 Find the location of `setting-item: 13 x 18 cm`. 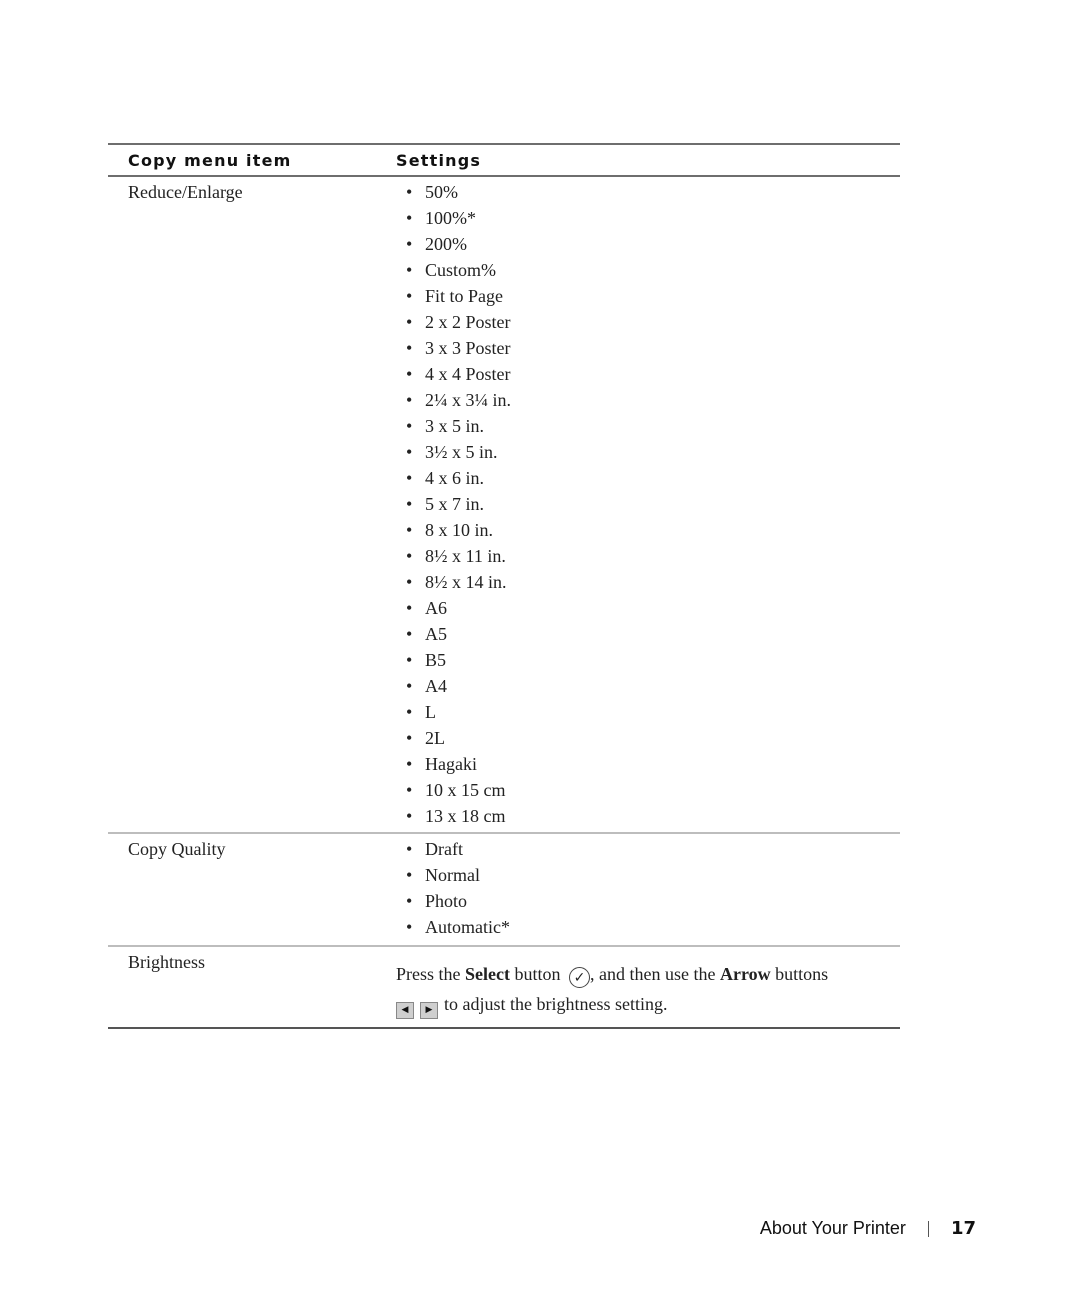

setting-item: 13 x 18 cm is located at coordinates (653, 816).